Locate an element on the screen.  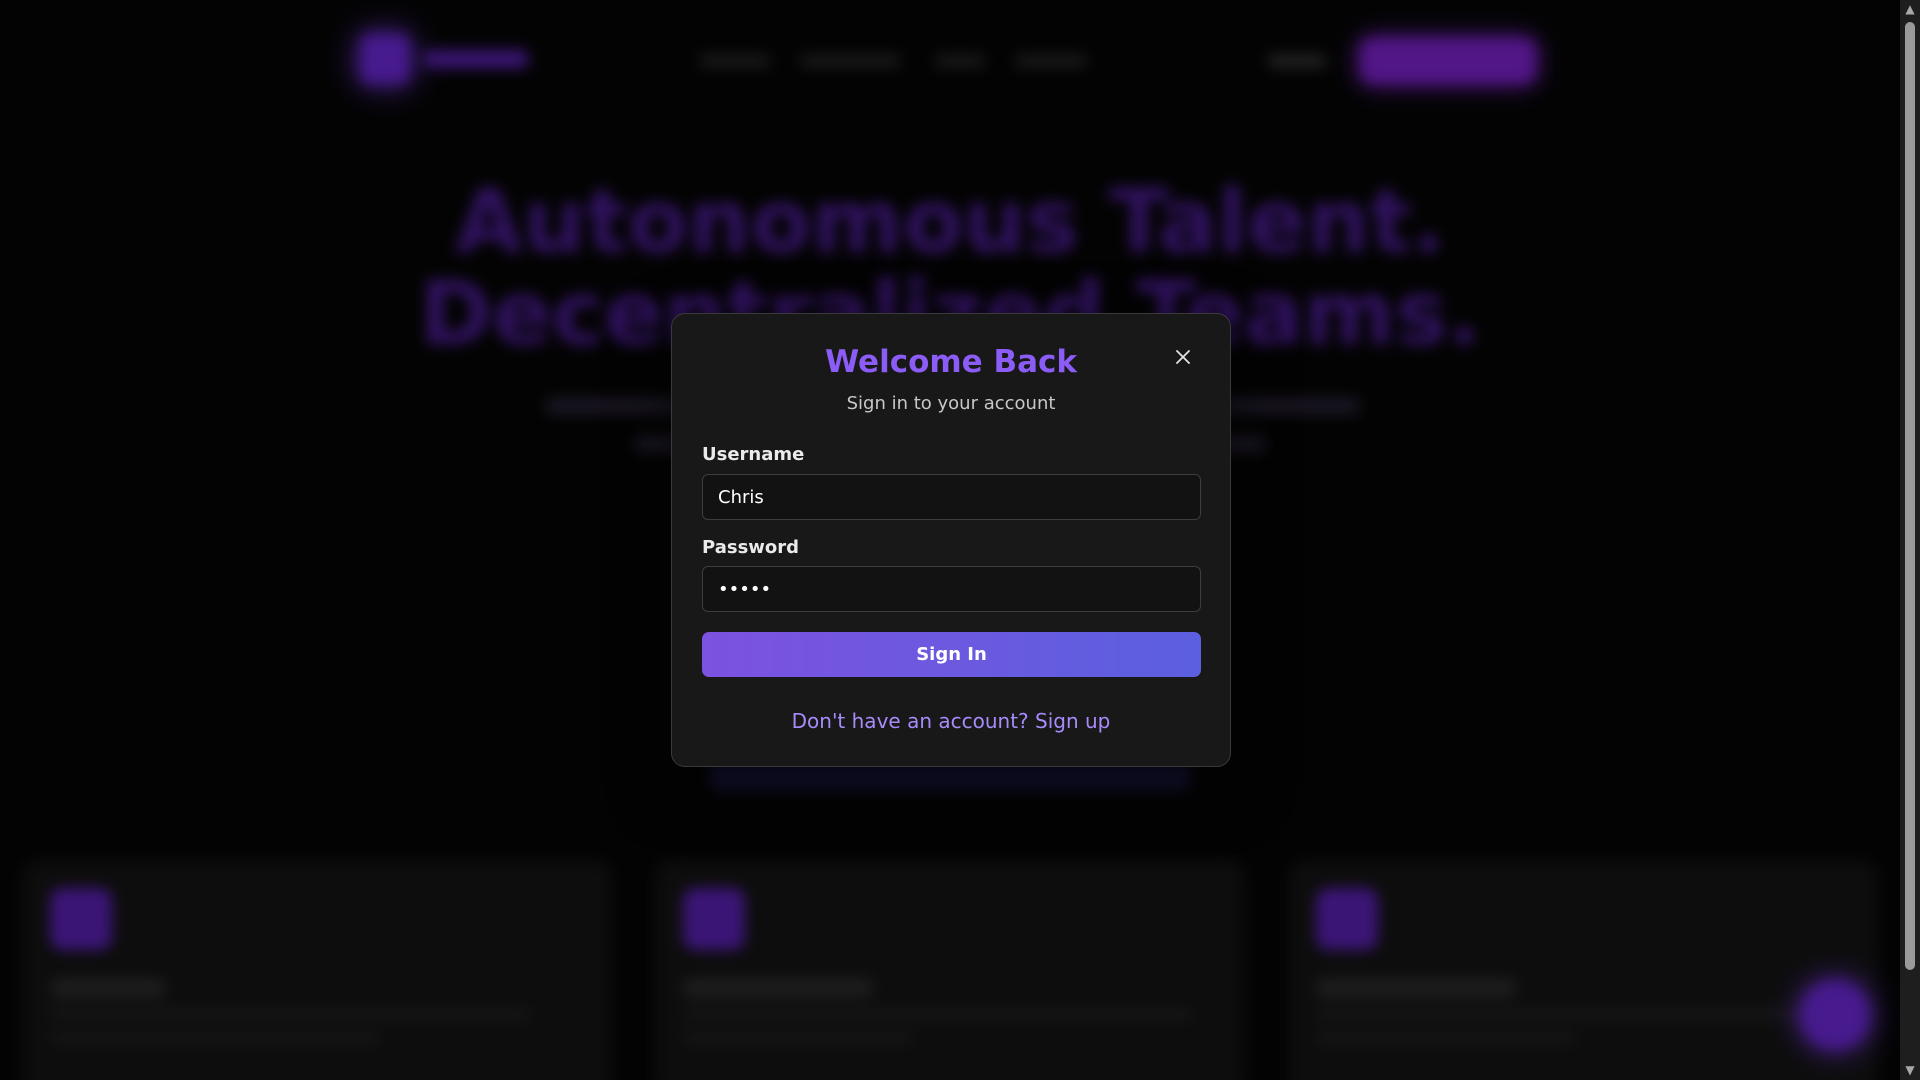
username-input is located at coordinates (951, 497).